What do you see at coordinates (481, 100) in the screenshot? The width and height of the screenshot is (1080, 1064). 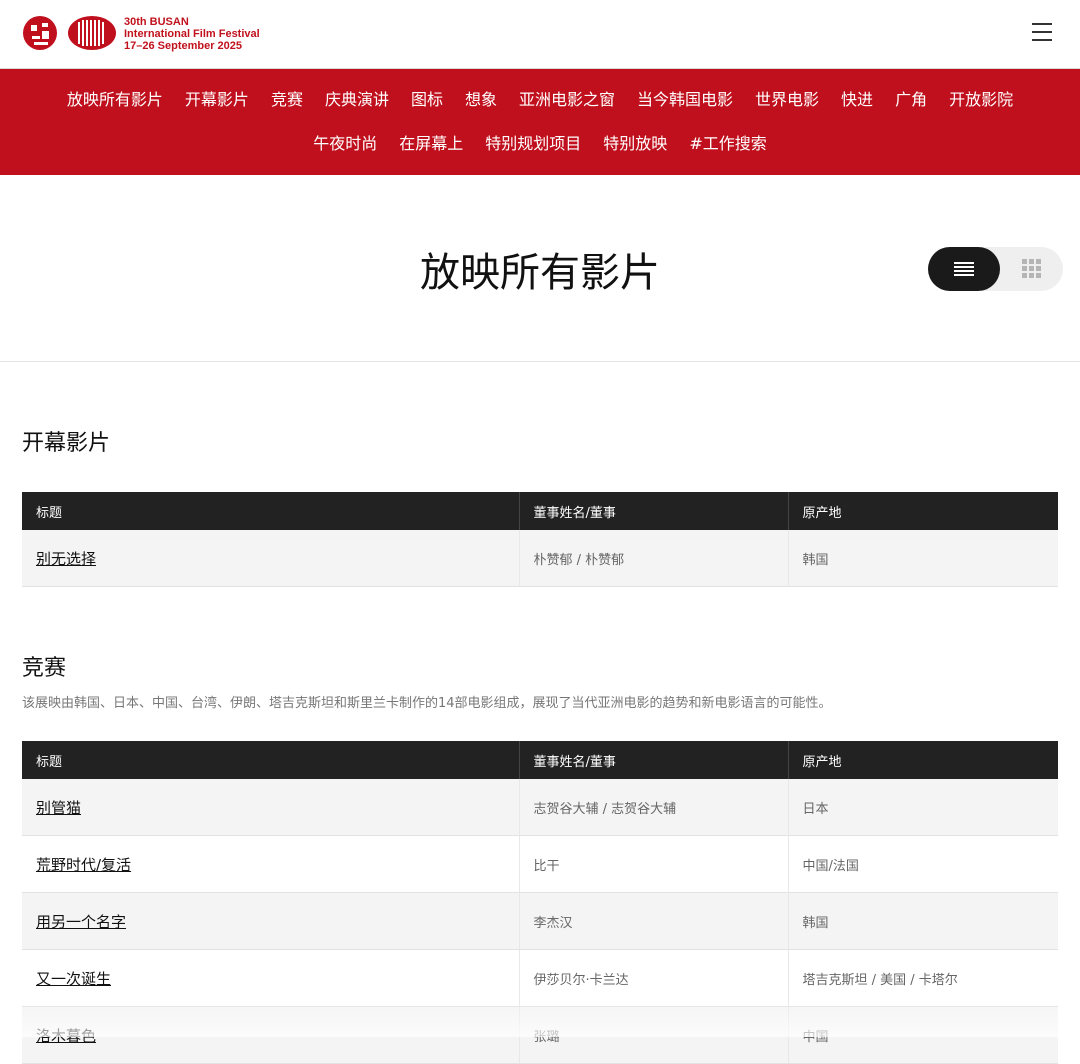 I see `nav-item: 想象` at bounding box center [481, 100].